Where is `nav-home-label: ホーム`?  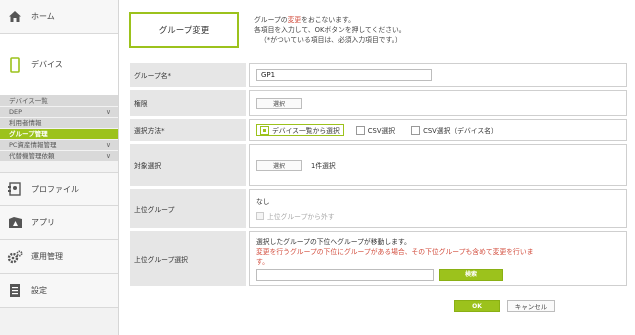
nav-home-label: ホーム is located at coordinates (43, 16).